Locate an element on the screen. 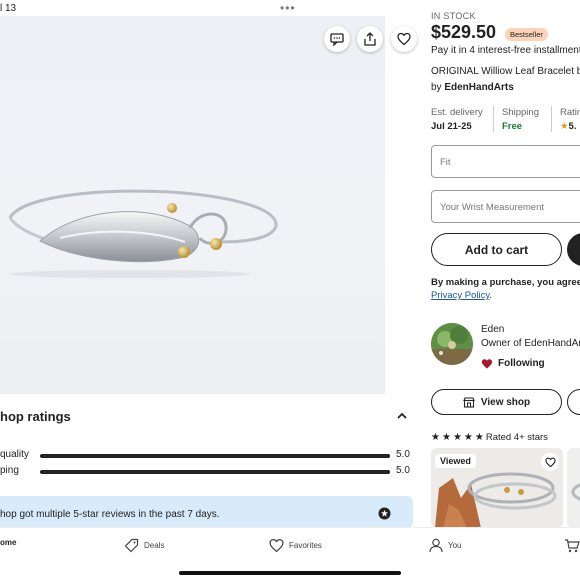  nav-you-label: You is located at coordinates (455, 545).